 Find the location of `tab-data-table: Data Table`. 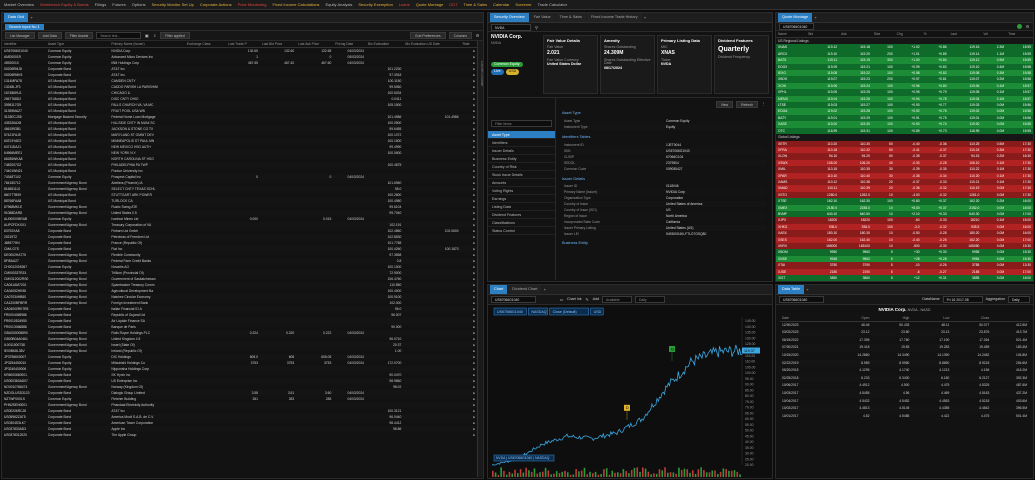

tab-data-table: Data Table is located at coordinates (791, 289).